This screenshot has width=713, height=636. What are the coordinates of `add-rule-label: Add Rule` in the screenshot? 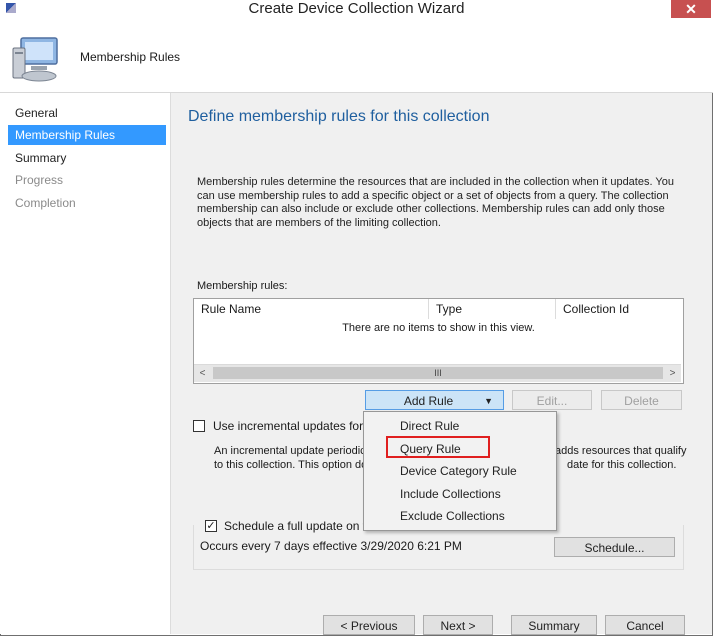 It's located at (428, 401).